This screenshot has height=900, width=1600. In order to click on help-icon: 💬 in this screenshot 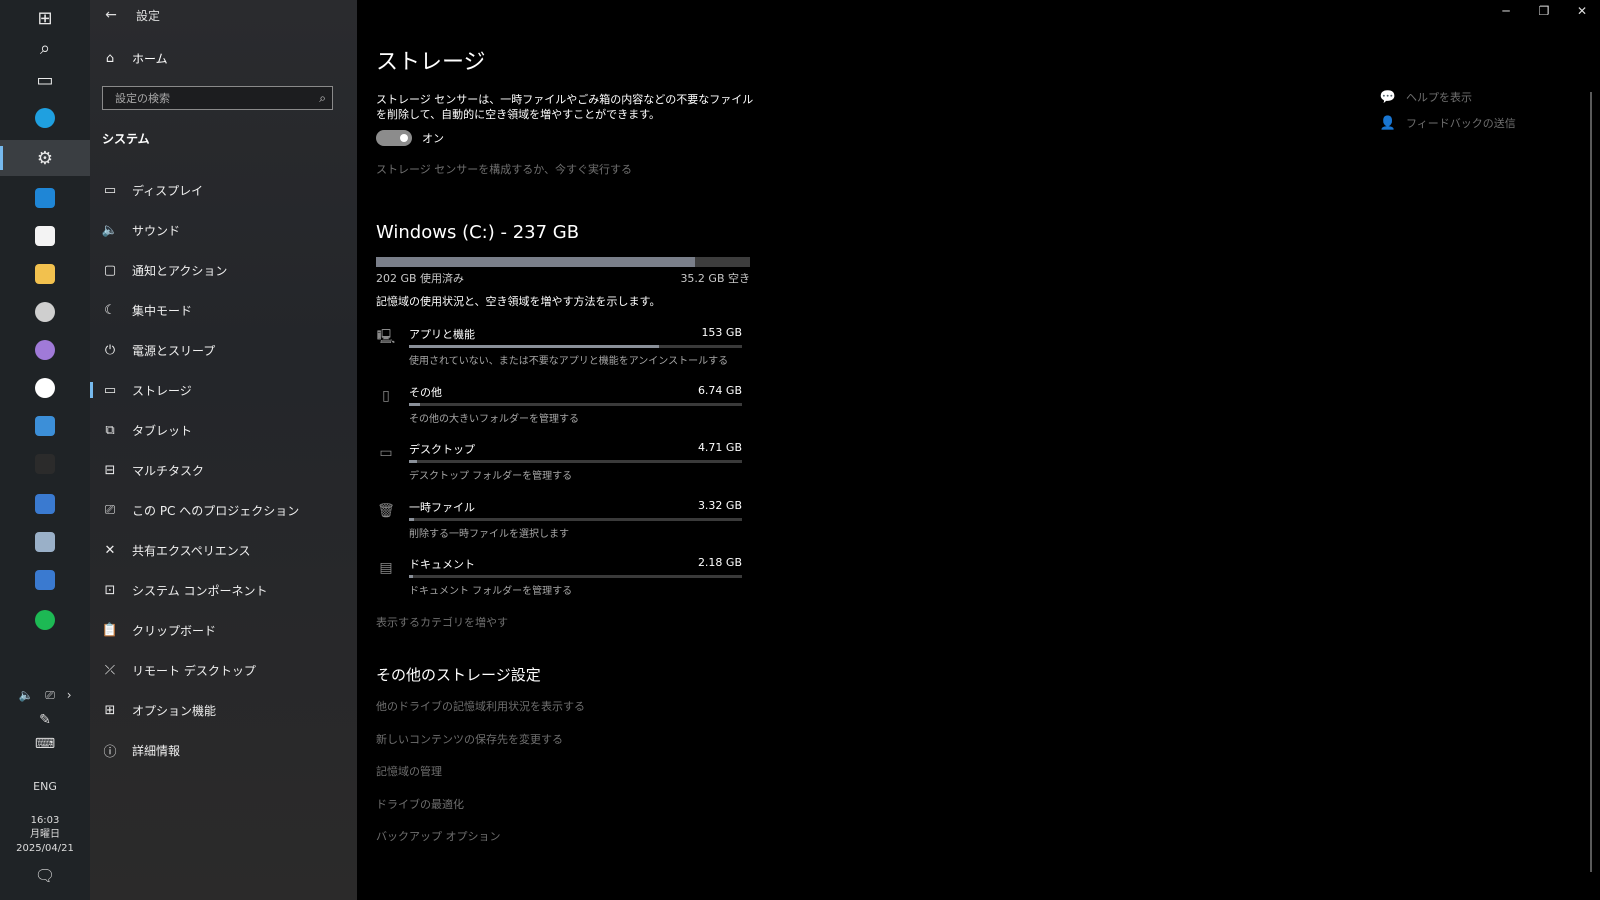, I will do `click(1388, 97)`.